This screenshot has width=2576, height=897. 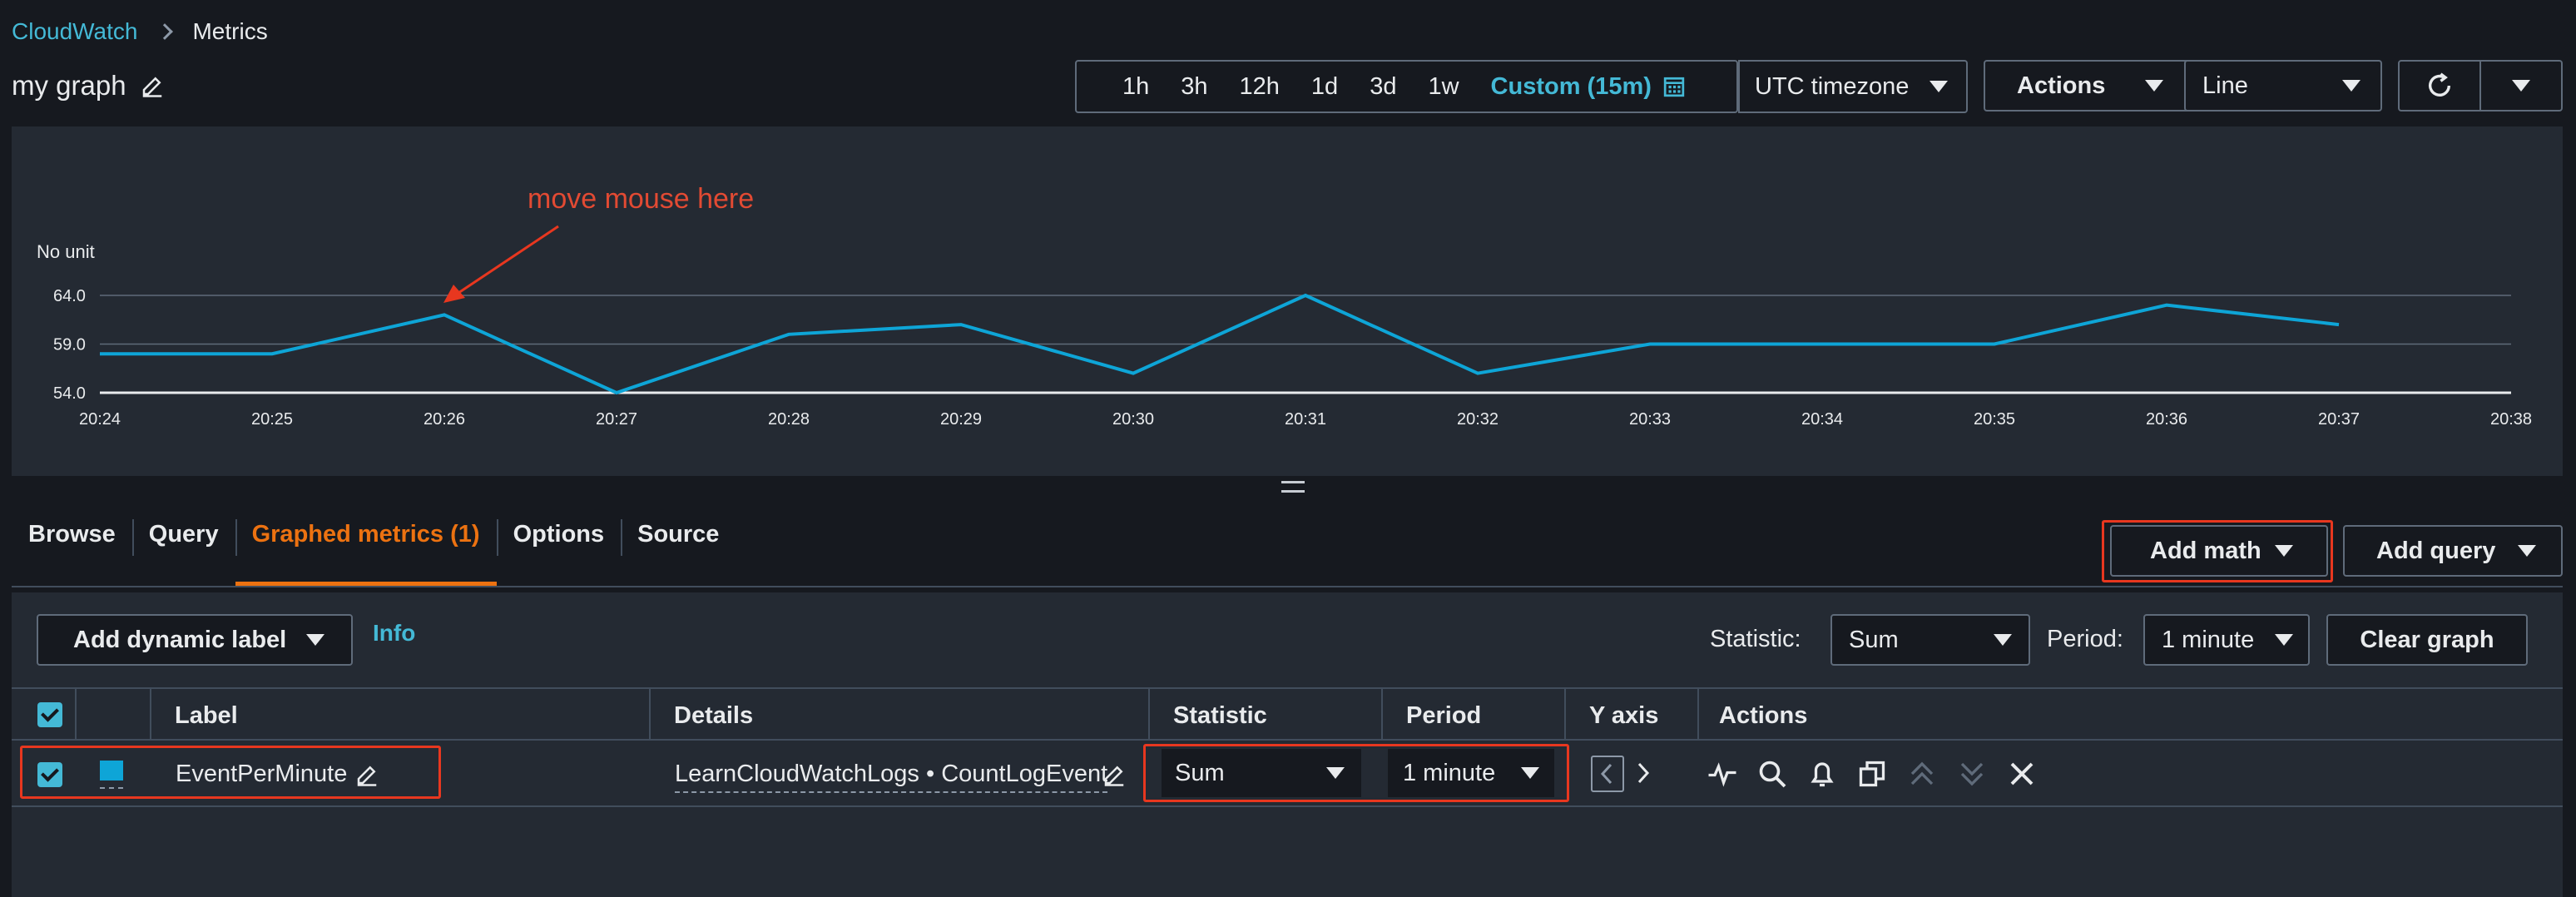 I want to click on info-link: Info, so click(x=394, y=633).